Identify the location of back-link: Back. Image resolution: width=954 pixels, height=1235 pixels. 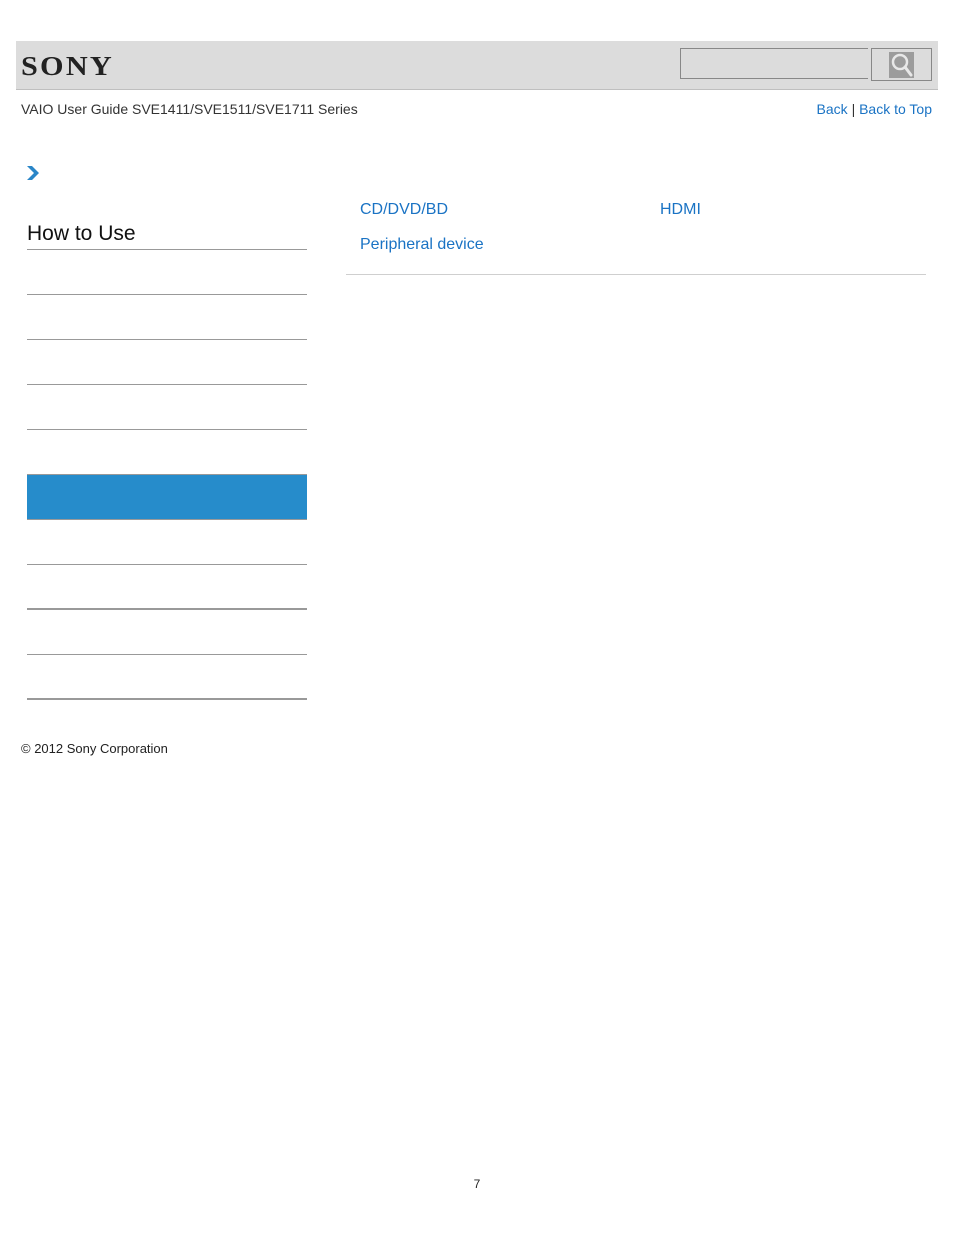
(832, 109).